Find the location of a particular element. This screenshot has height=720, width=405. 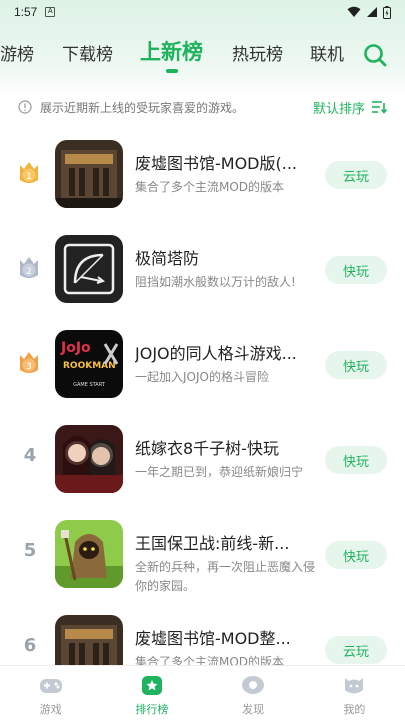

bronze-medal-icon: 3 is located at coordinates (29, 363).